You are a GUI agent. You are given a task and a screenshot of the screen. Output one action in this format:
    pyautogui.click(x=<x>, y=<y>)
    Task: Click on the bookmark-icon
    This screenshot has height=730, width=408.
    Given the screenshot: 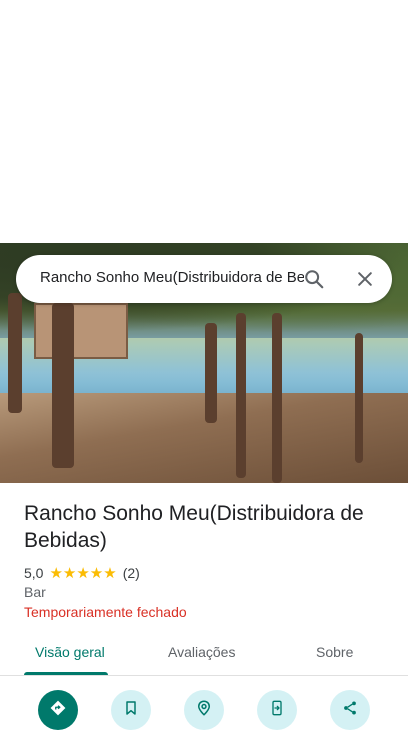 What is the action you would take?
    pyautogui.click(x=131, y=710)
    